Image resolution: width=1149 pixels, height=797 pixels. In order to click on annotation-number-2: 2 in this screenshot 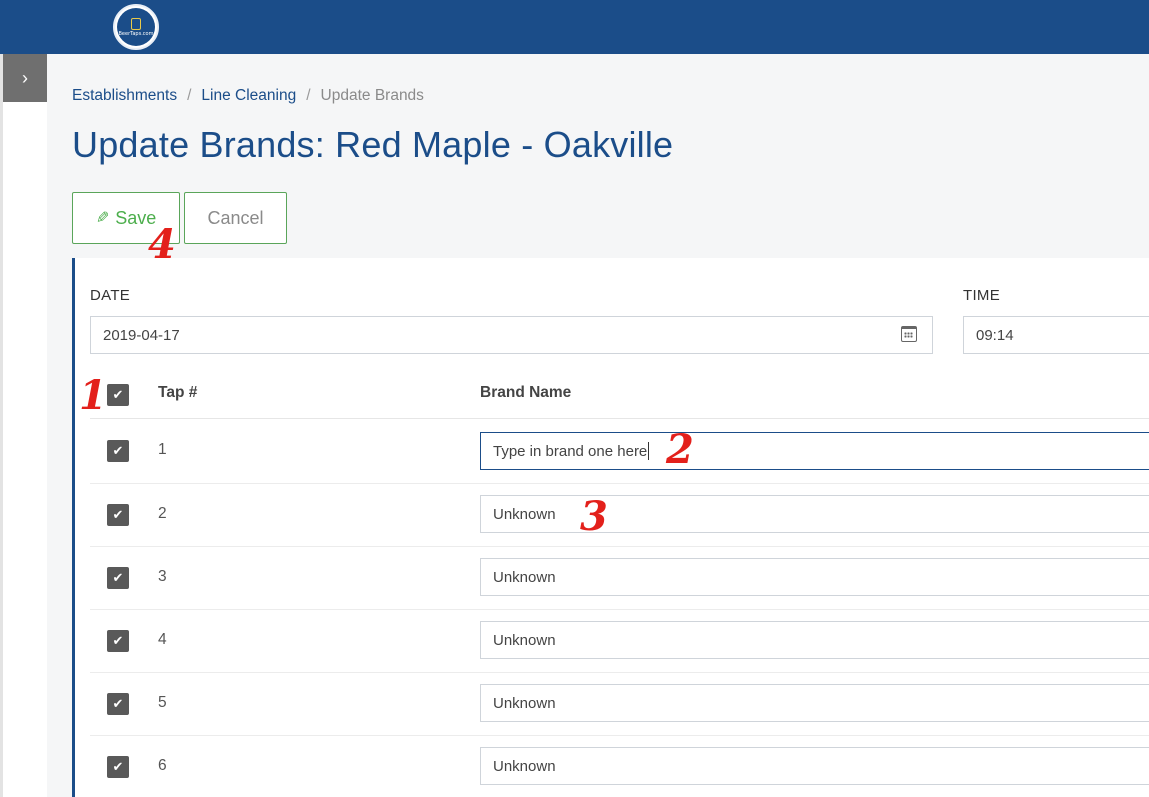, I will do `click(680, 449)`.